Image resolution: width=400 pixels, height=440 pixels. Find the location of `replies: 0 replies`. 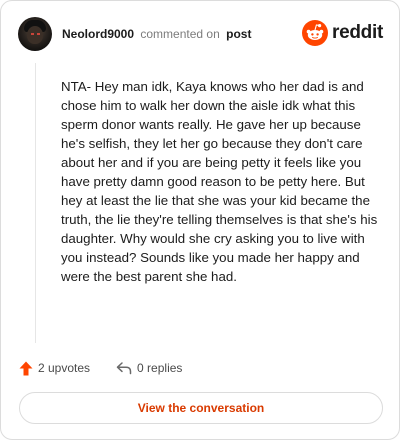

replies: 0 replies is located at coordinates (149, 368).